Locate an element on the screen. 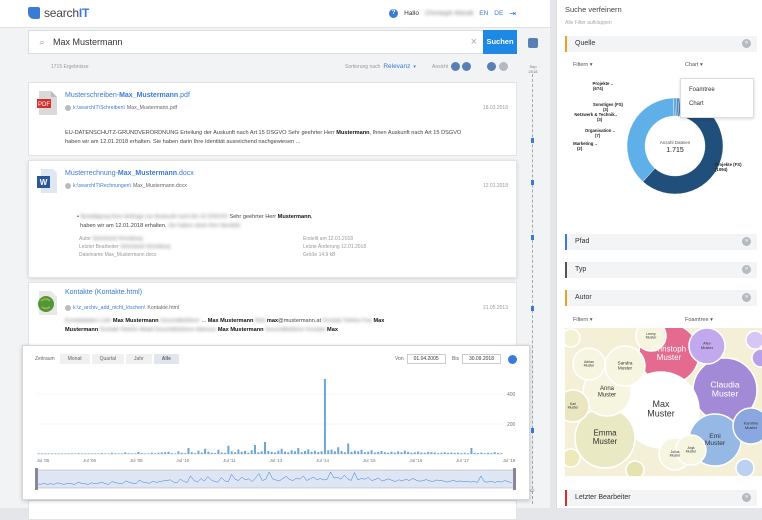  help-icon: ? is located at coordinates (394, 13).